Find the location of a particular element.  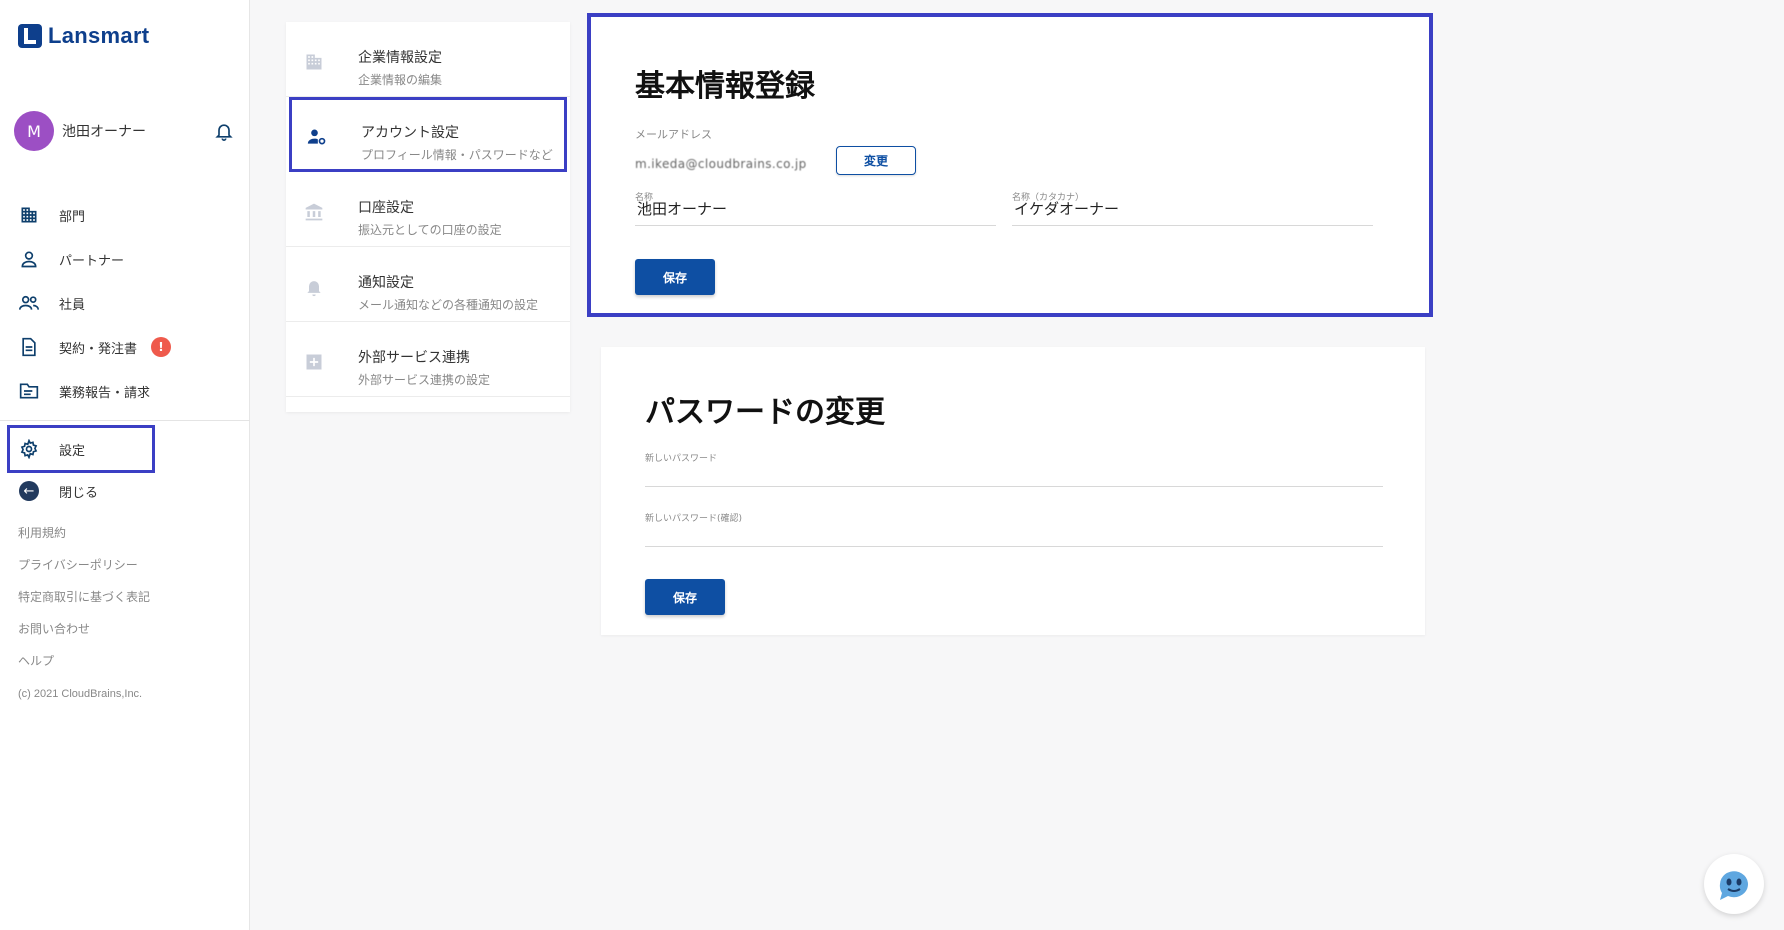

nav-item-settings: 設定 is located at coordinates (81, 449).